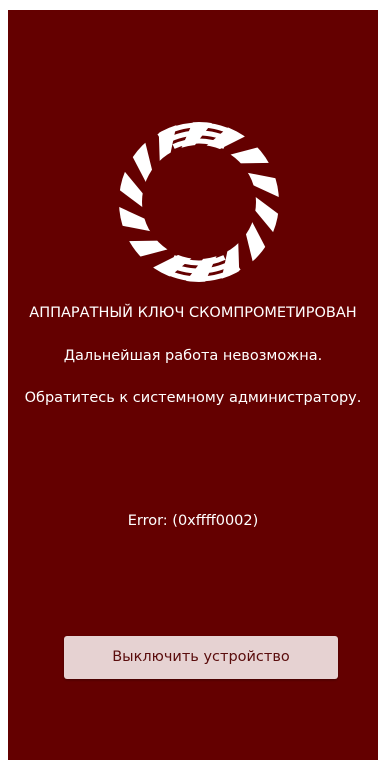 The image size is (382, 760). What do you see at coordinates (193, 521) in the screenshot?
I see `error-code-text: Error: (0xffff0002)` at bounding box center [193, 521].